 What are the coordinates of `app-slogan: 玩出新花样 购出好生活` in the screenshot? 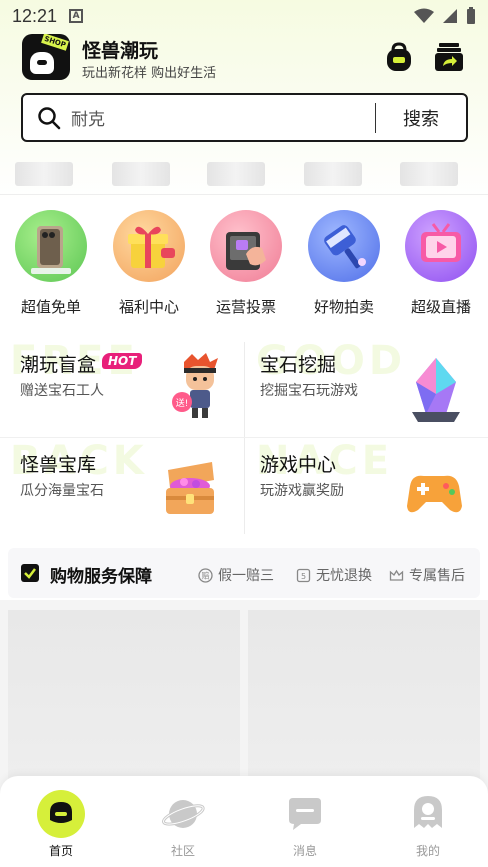 It's located at (149, 73).